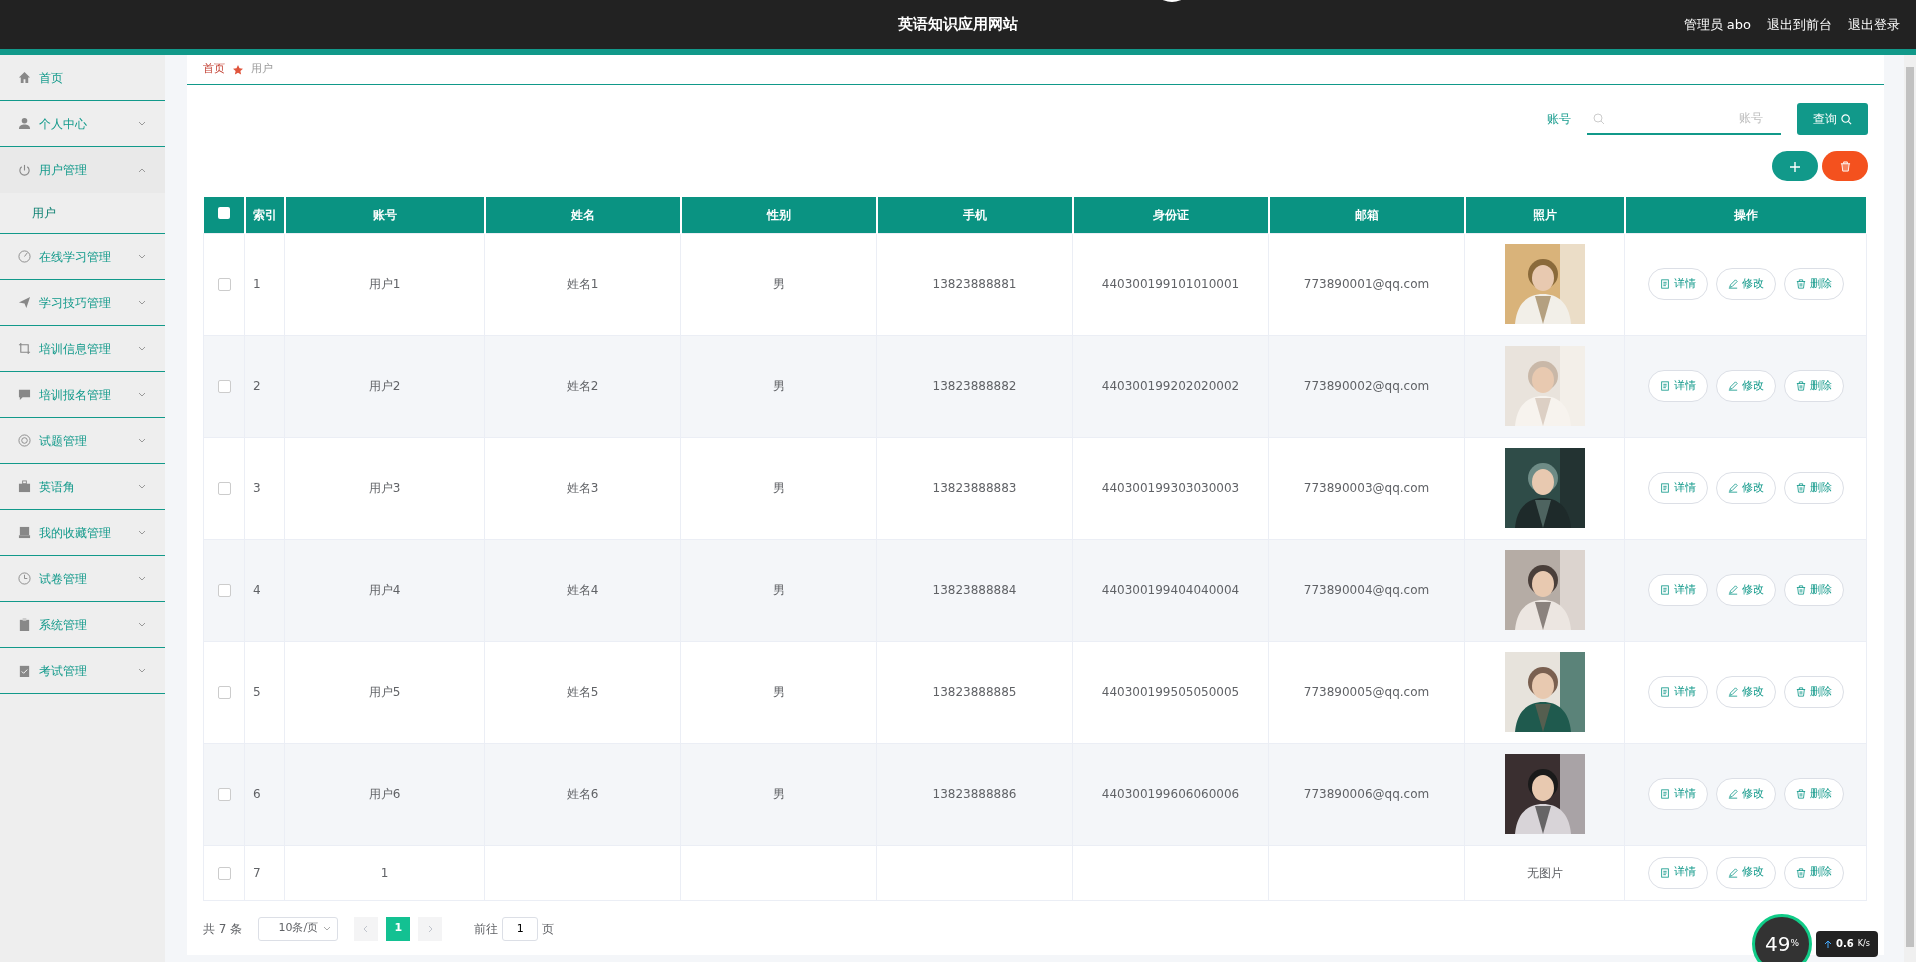 This screenshot has height=962, width=1916. I want to click on table-cell: 姓名3, so click(582, 488).